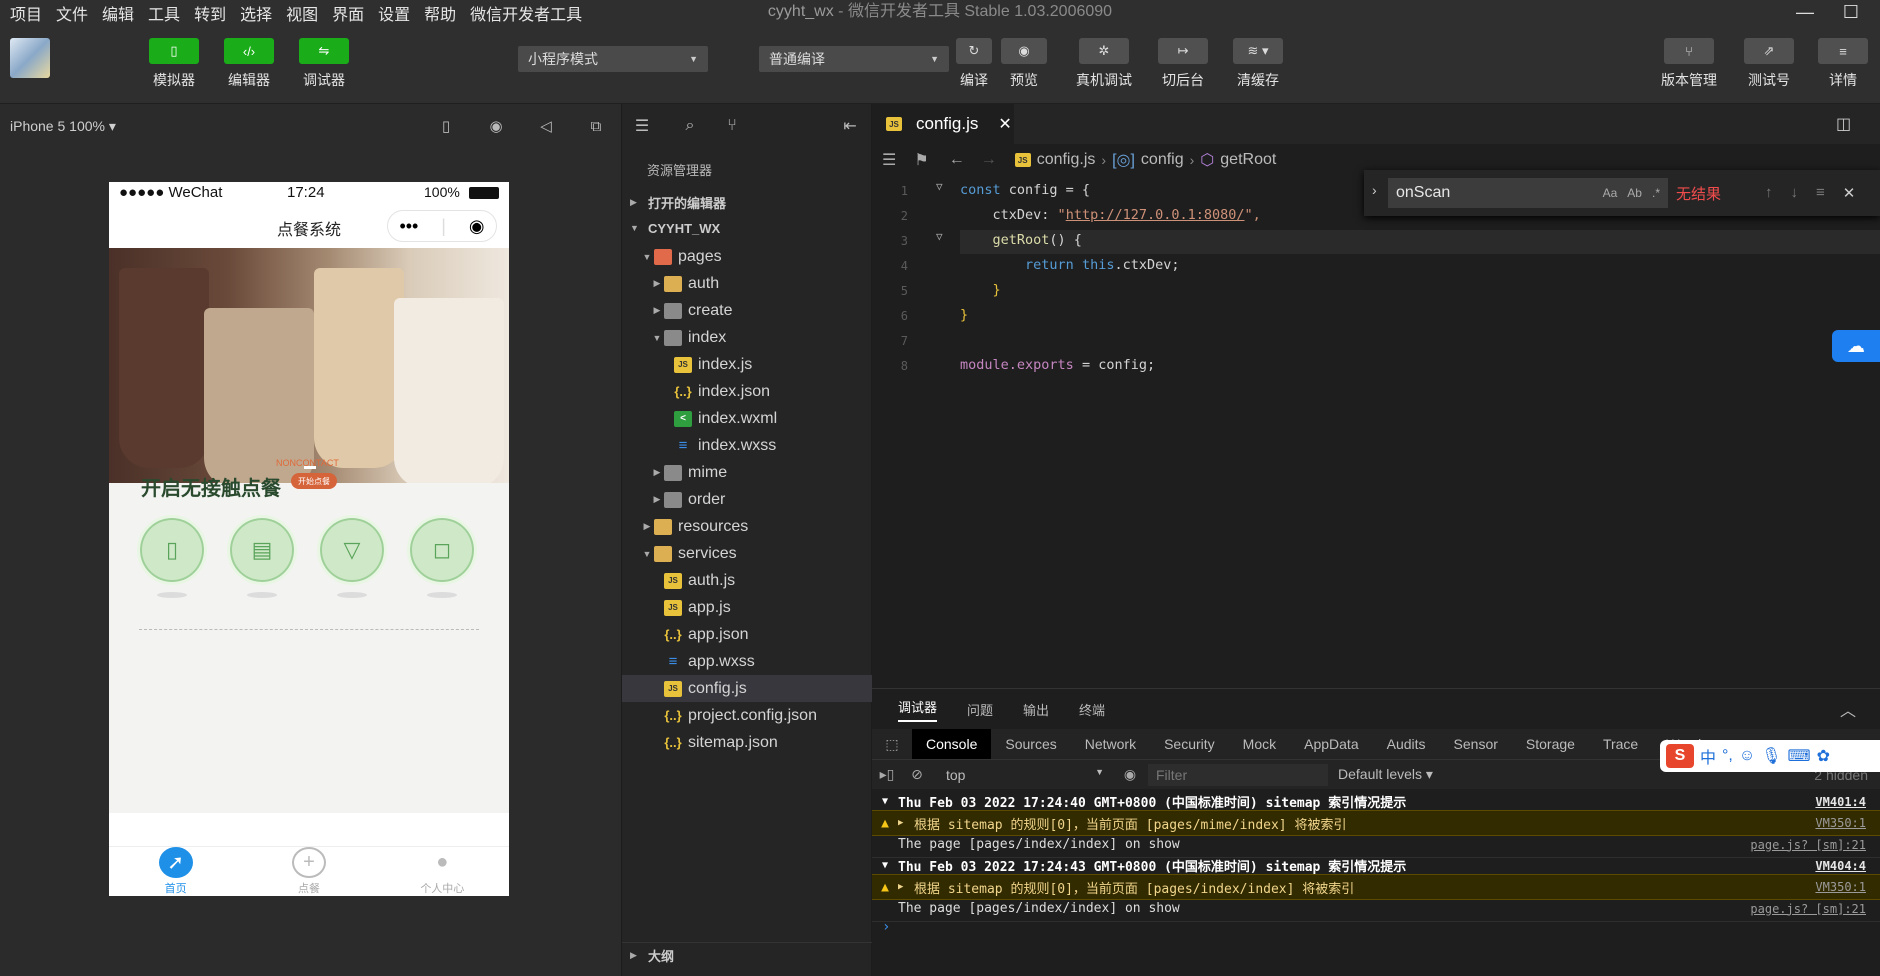 This screenshot has width=1880, height=976. Describe the element at coordinates (1030, 744) in the screenshot. I see `tab-sources: Sources` at that location.